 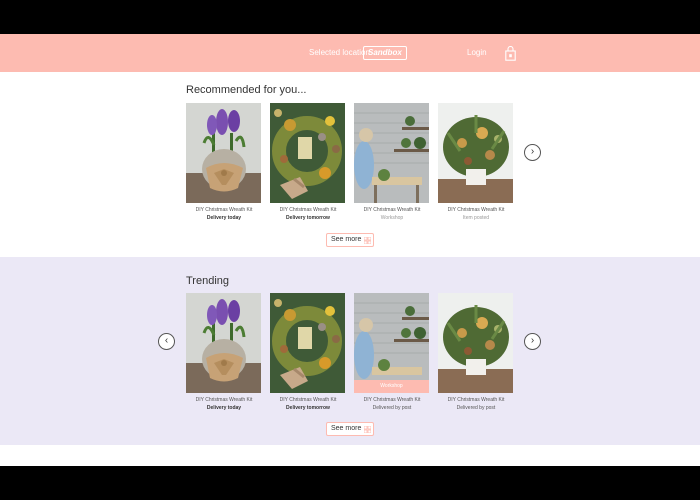 I want to click on carousel-prev-button: ‹, so click(x=166, y=341).